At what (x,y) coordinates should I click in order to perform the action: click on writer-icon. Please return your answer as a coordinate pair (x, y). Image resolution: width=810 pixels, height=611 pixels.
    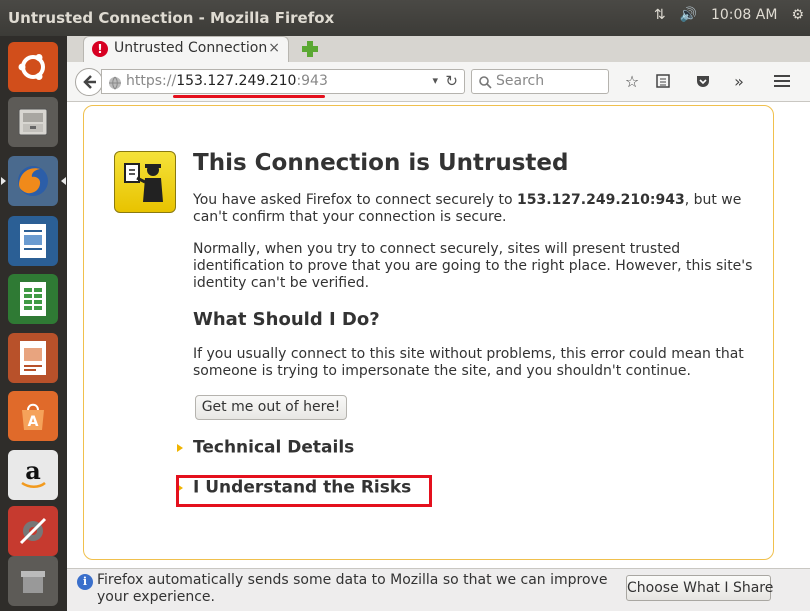
    Looking at the image, I should click on (33, 241).